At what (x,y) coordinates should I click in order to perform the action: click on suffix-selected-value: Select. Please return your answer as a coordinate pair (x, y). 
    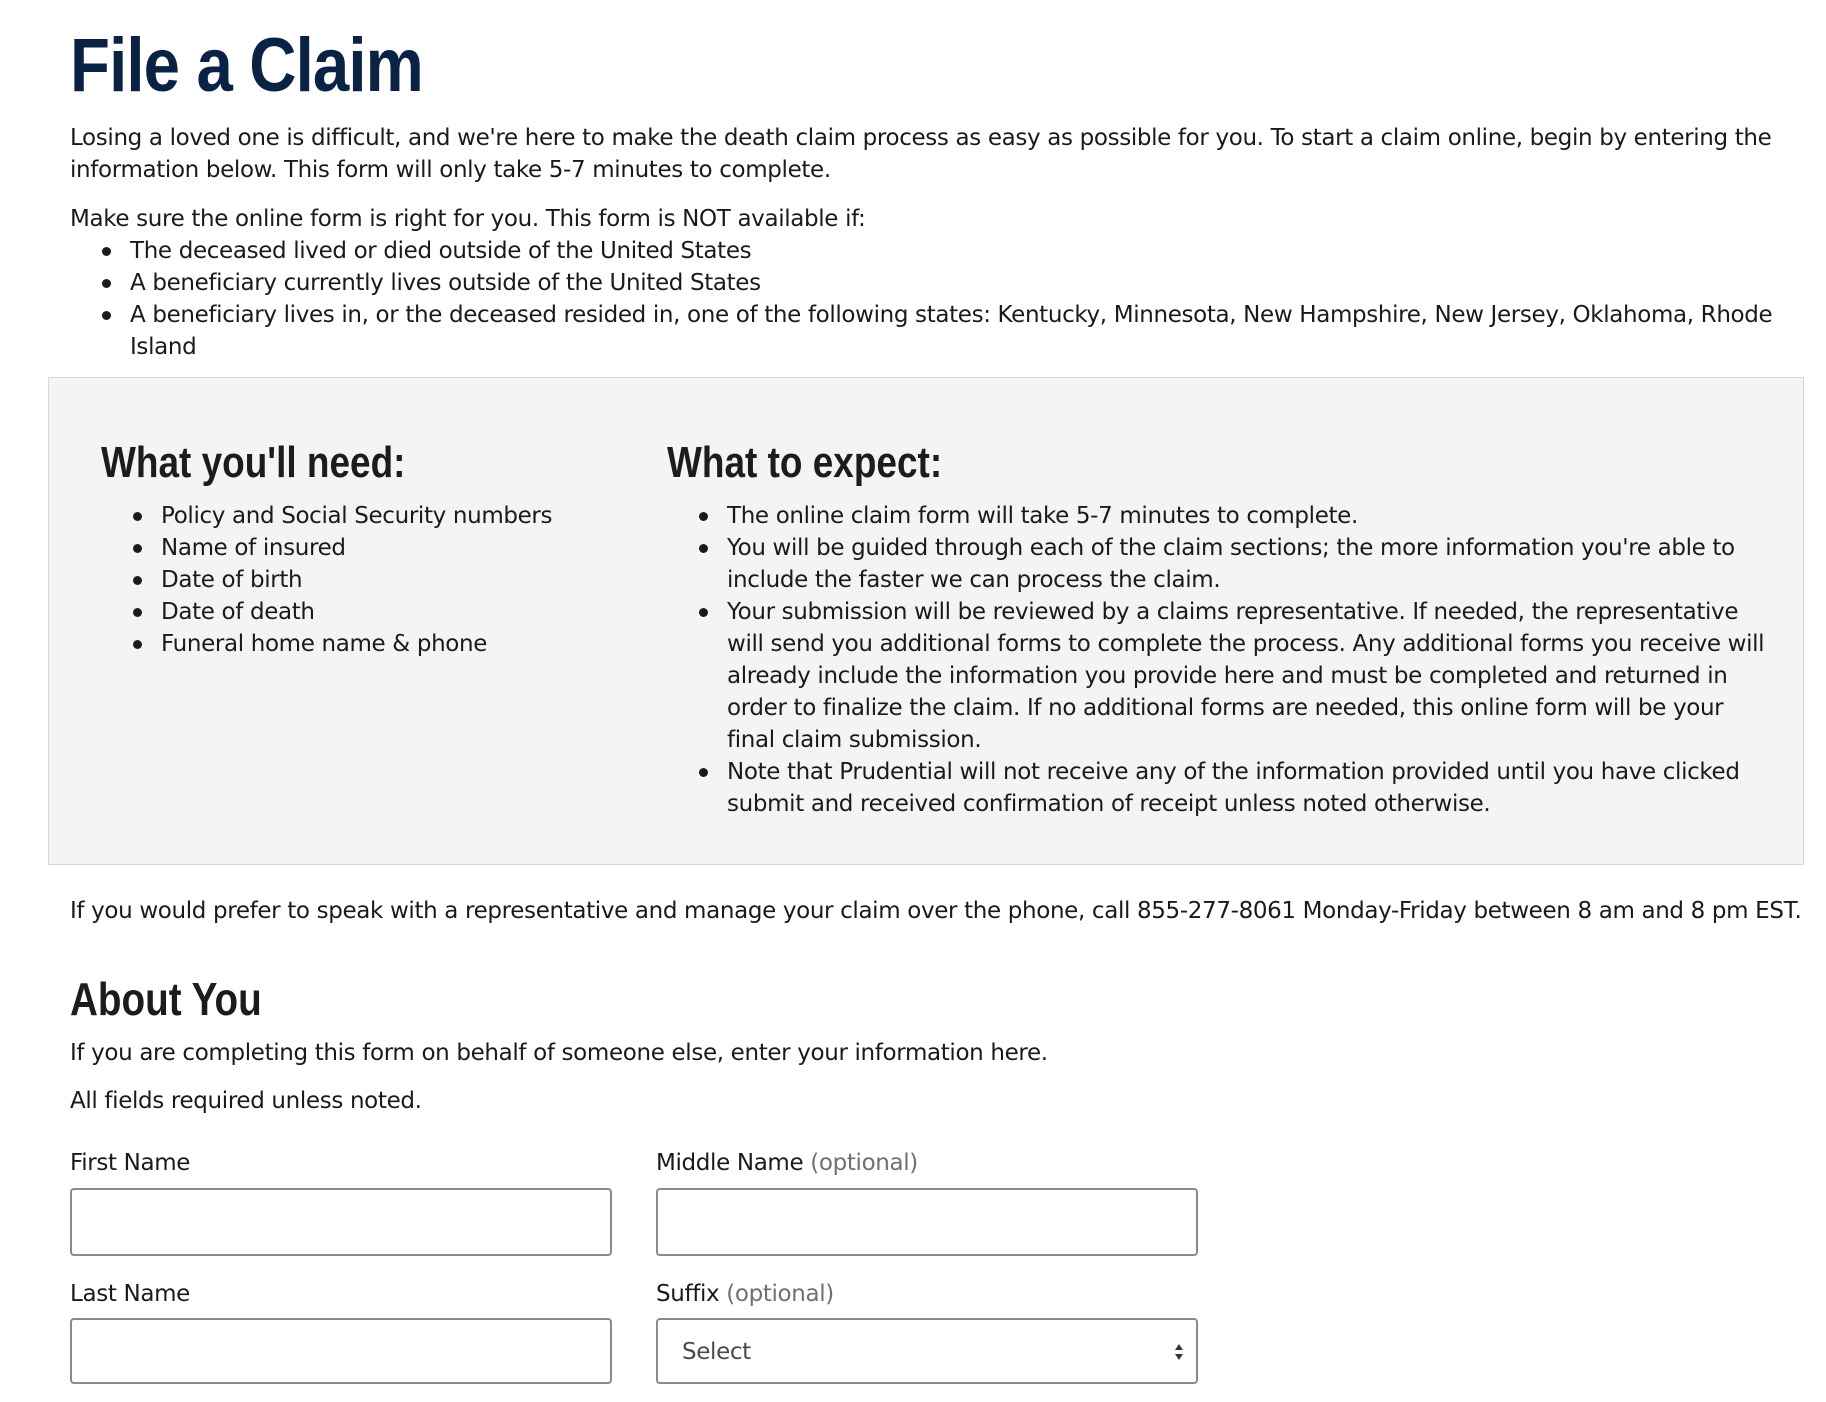
    Looking at the image, I should click on (716, 1352).